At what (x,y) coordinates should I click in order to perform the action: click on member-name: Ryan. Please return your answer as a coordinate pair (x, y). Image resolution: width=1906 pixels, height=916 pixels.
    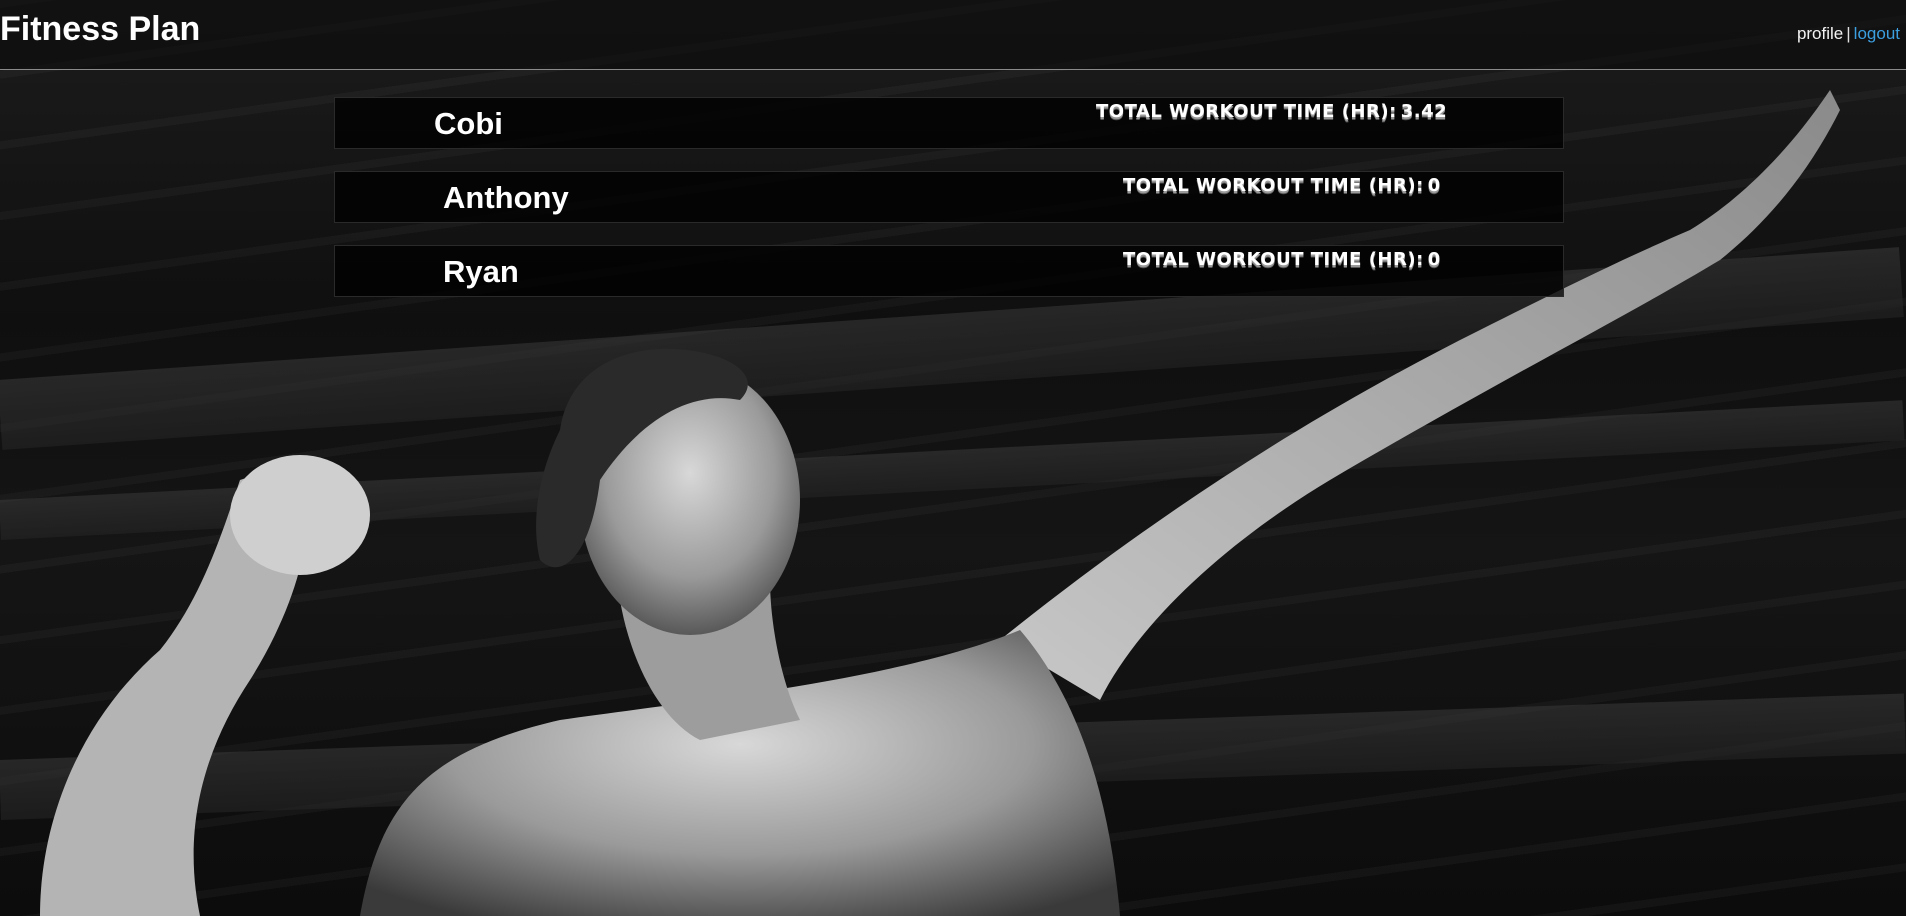
    Looking at the image, I should click on (481, 271).